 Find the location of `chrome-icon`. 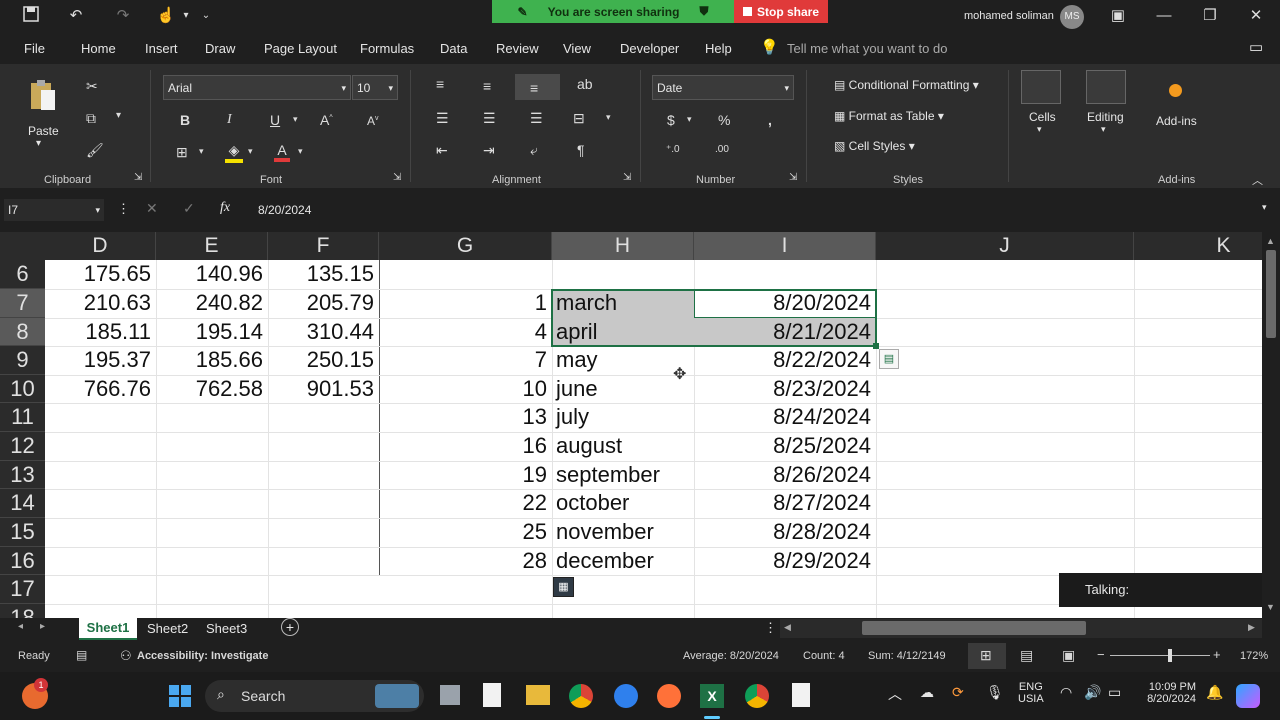

chrome-icon is located at coordinates (581, 696).